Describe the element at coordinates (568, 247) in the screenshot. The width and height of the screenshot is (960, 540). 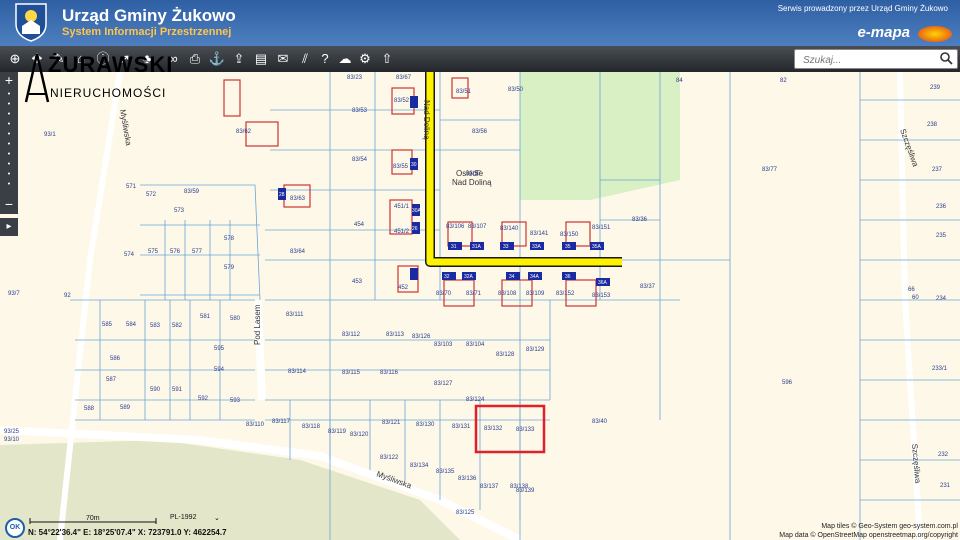
I see `svg-text: 35` at that location.